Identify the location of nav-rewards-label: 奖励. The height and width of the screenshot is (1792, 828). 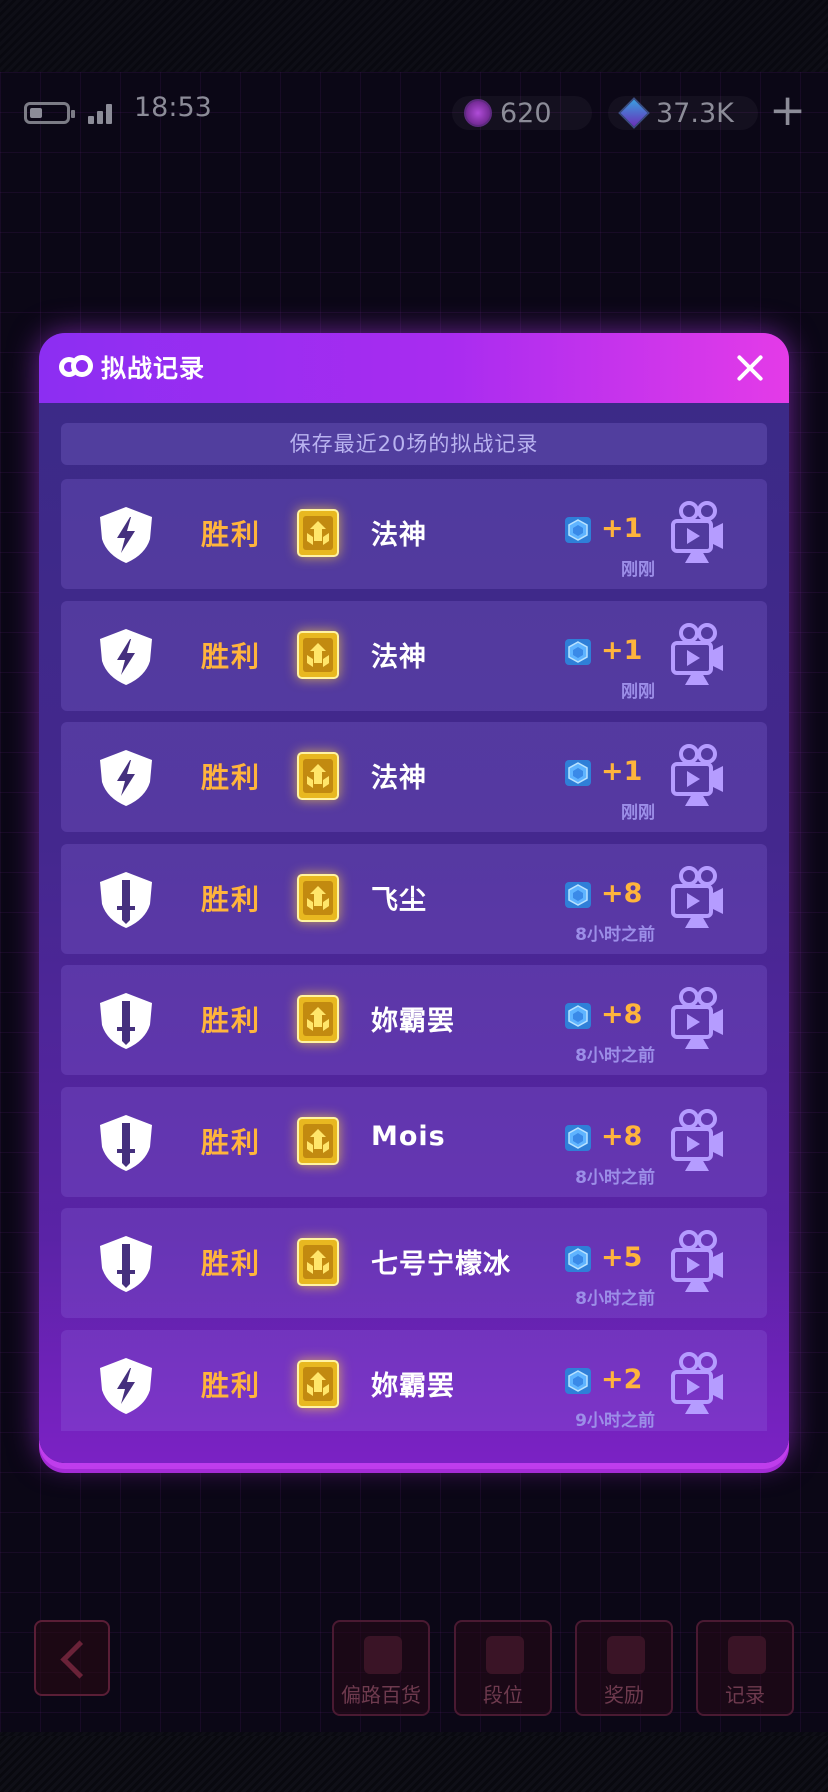
(624, 1695).